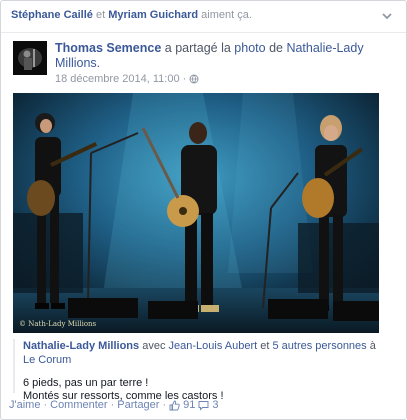 This screenshot has height=420, width=407. What do you see at coordinates (30, 58) in the screenshot?
I see `author-avatar` at bounding box center [30, 58].